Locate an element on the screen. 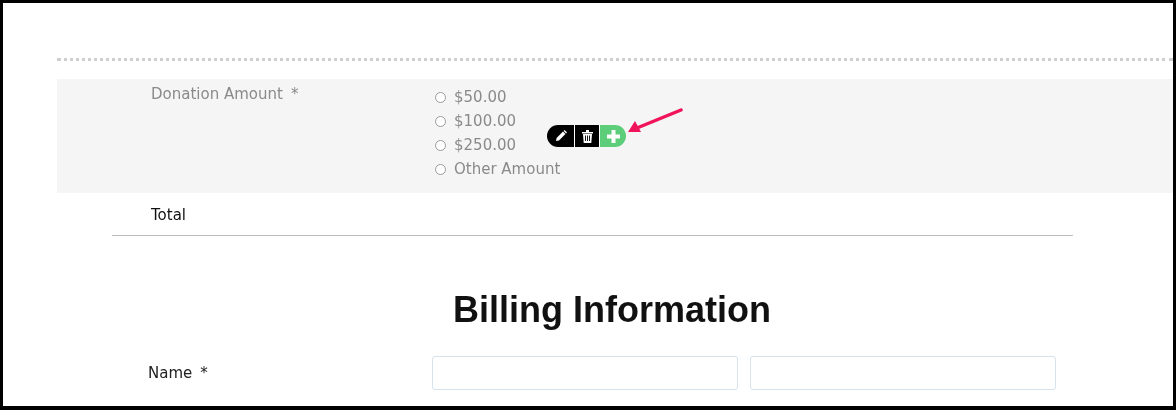 The width and height of the screenshot is (1176, 410). field-label: Name is located at coordinates (170, 373).